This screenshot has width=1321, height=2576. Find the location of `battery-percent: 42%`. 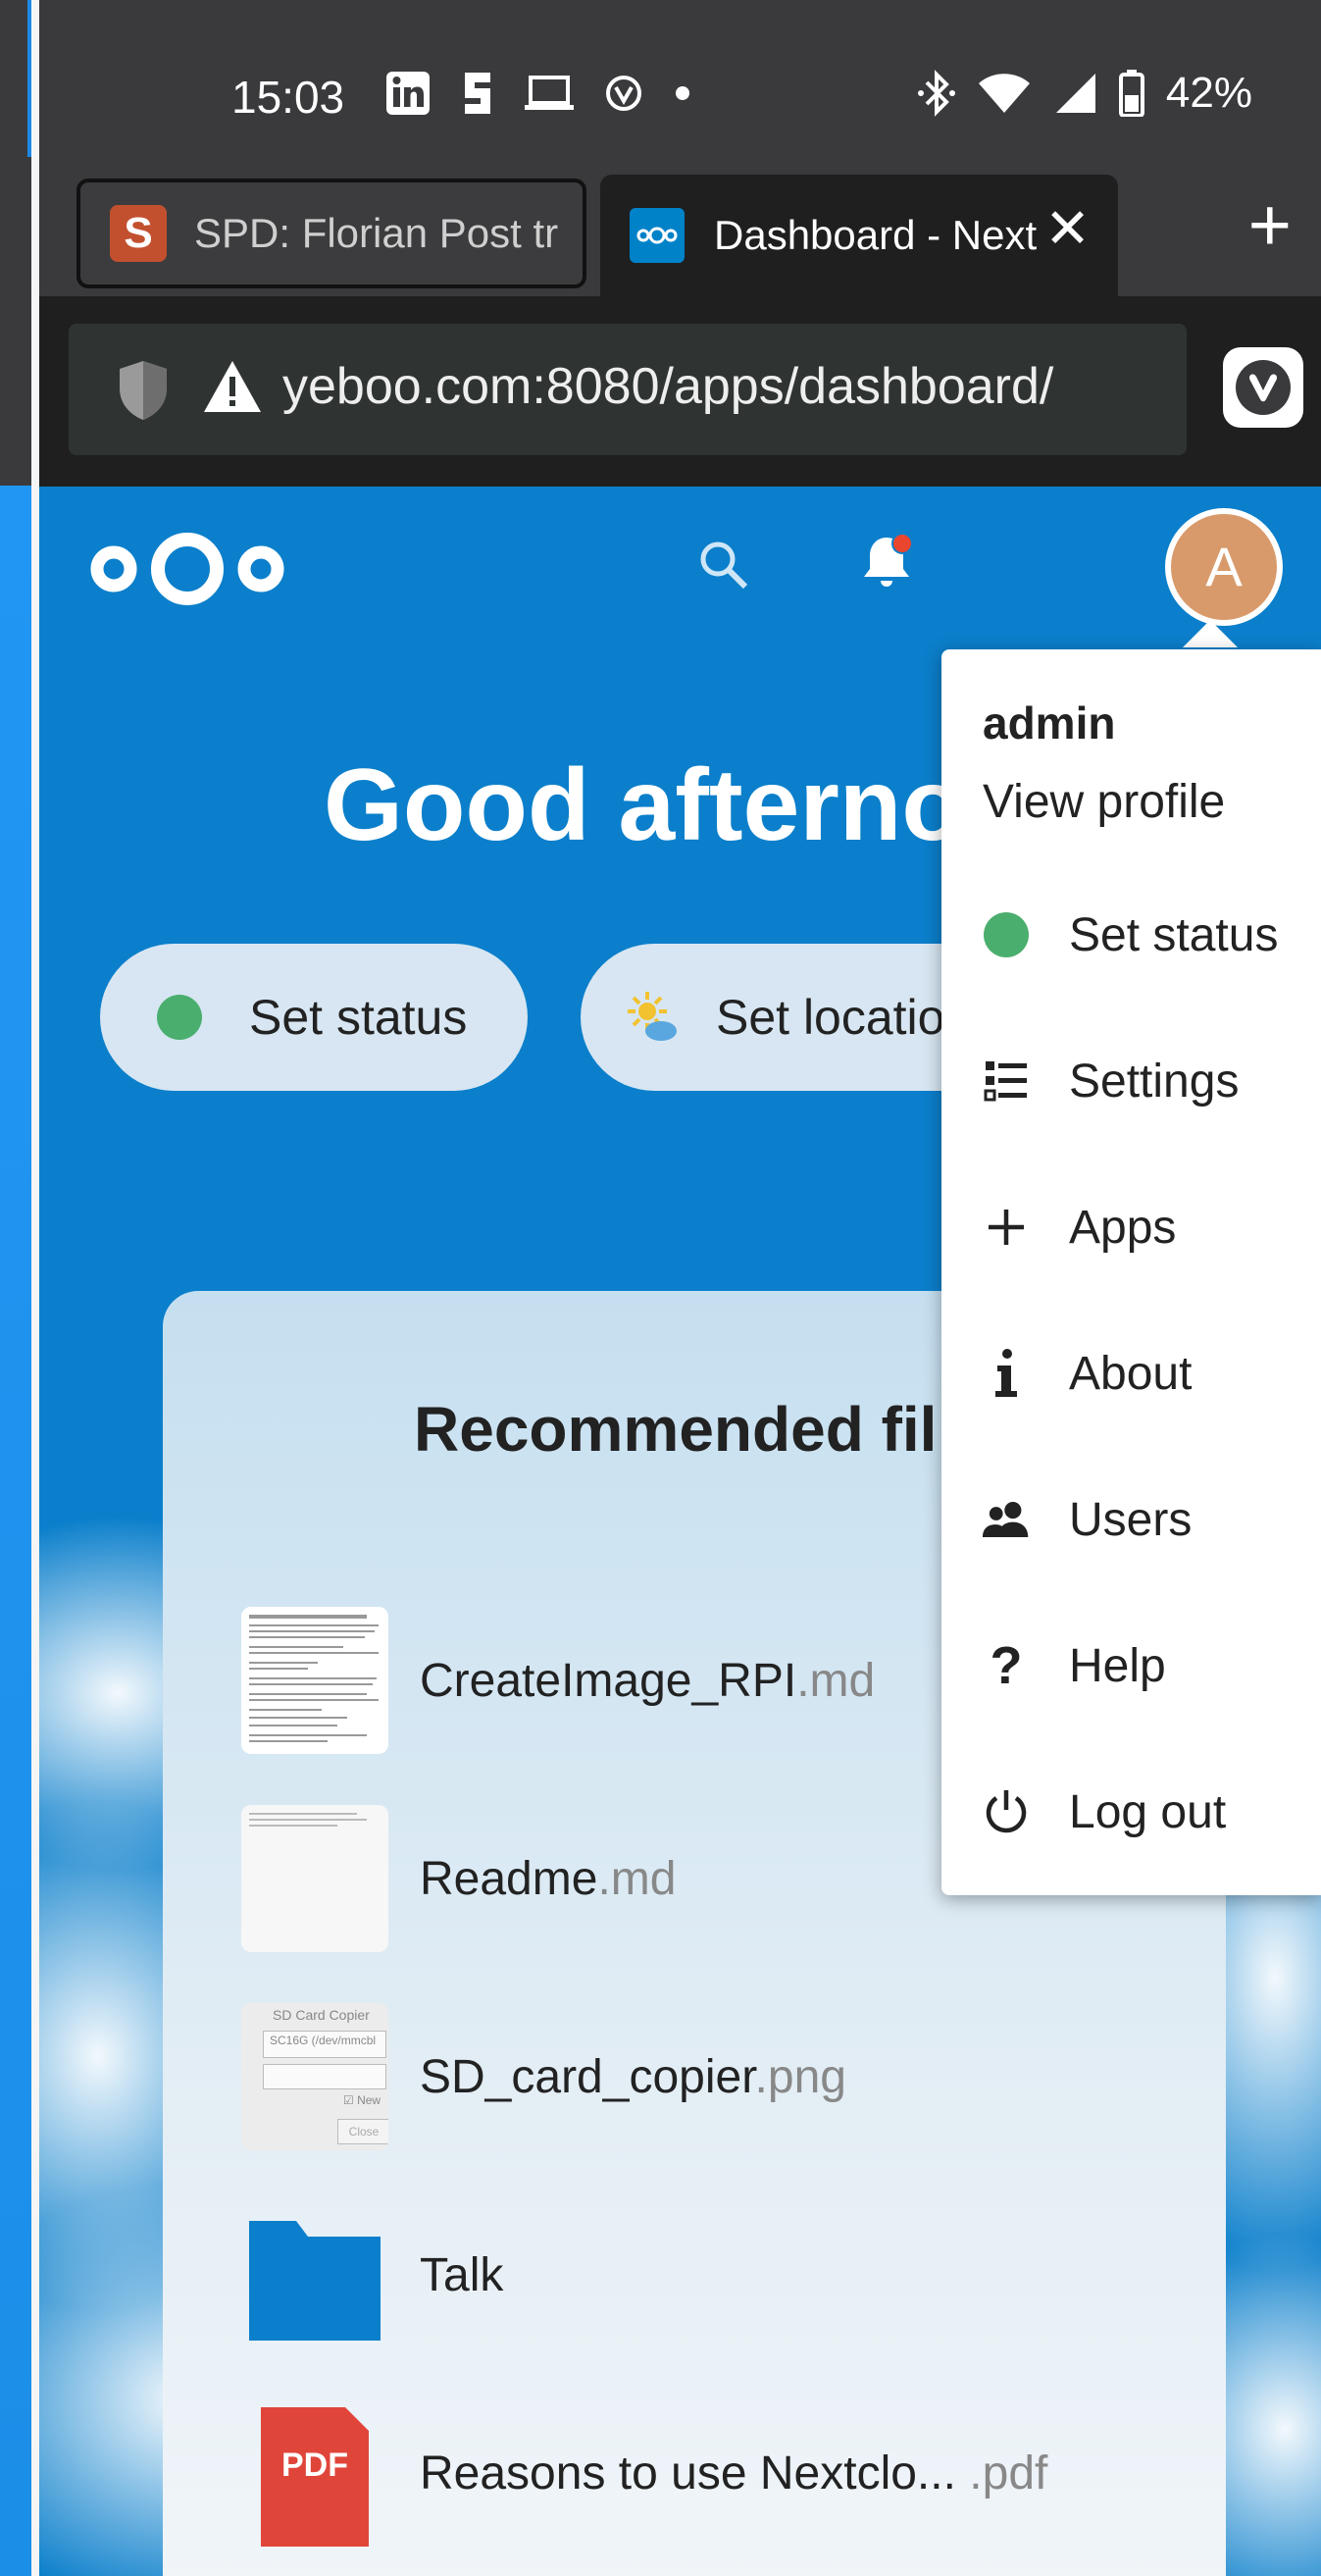

battery-percent: 42% is located at coordinates (1208, 93).